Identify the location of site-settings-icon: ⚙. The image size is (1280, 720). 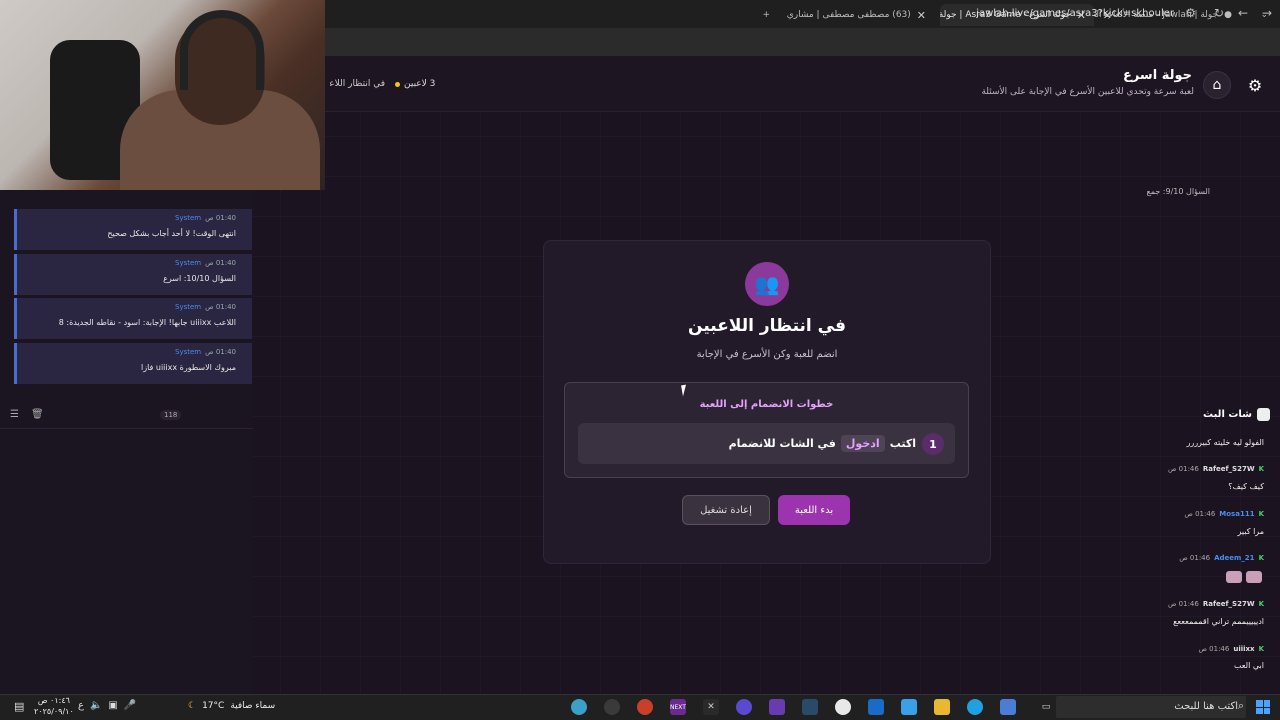
(1190, 13).